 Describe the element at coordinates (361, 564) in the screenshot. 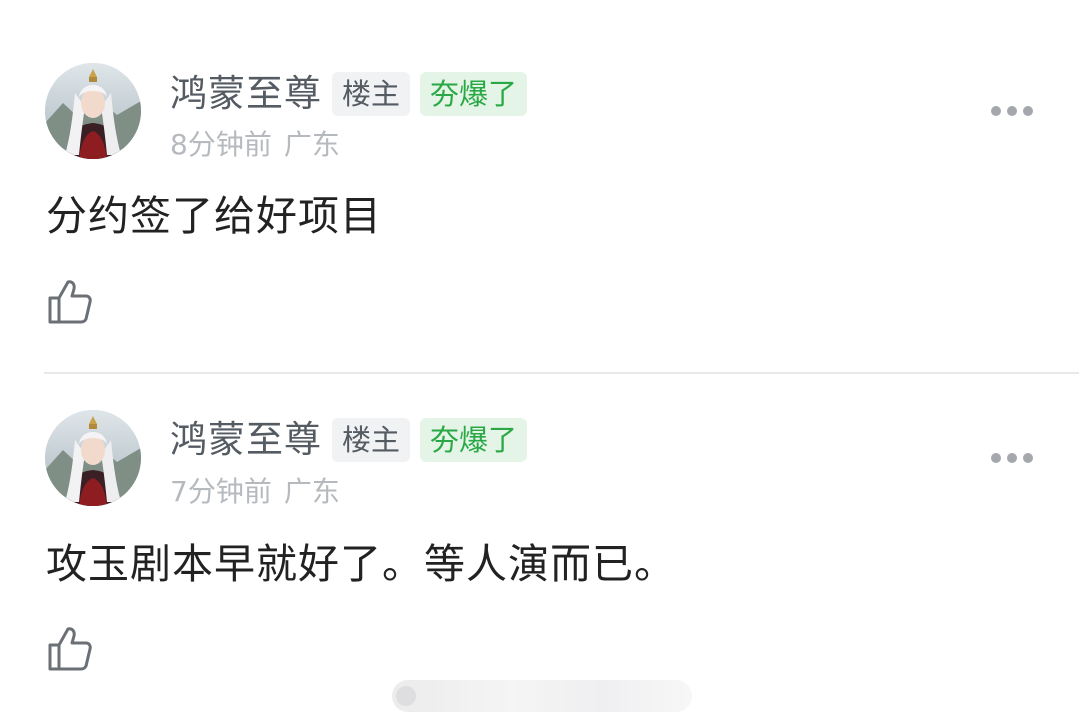

I see `comment-text: 攻玉剧本早就好了。等人演而已。` at that location.